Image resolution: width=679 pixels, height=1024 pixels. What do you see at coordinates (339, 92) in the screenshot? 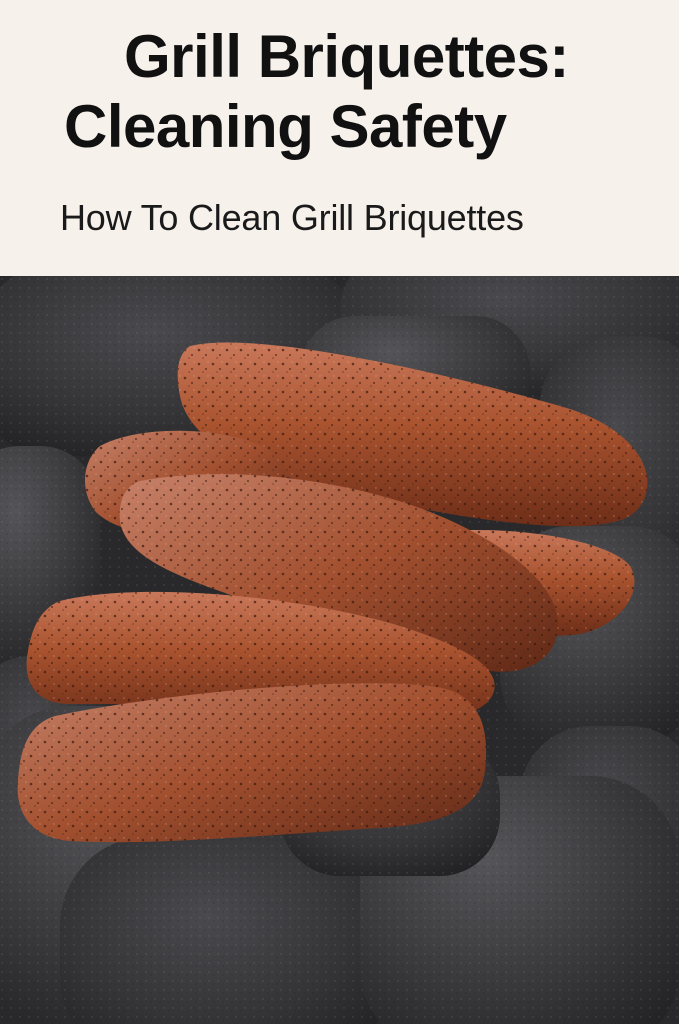
I see `page-title: Grill Briquettes: Cleaning Safety` at bounding box center [339, 92].